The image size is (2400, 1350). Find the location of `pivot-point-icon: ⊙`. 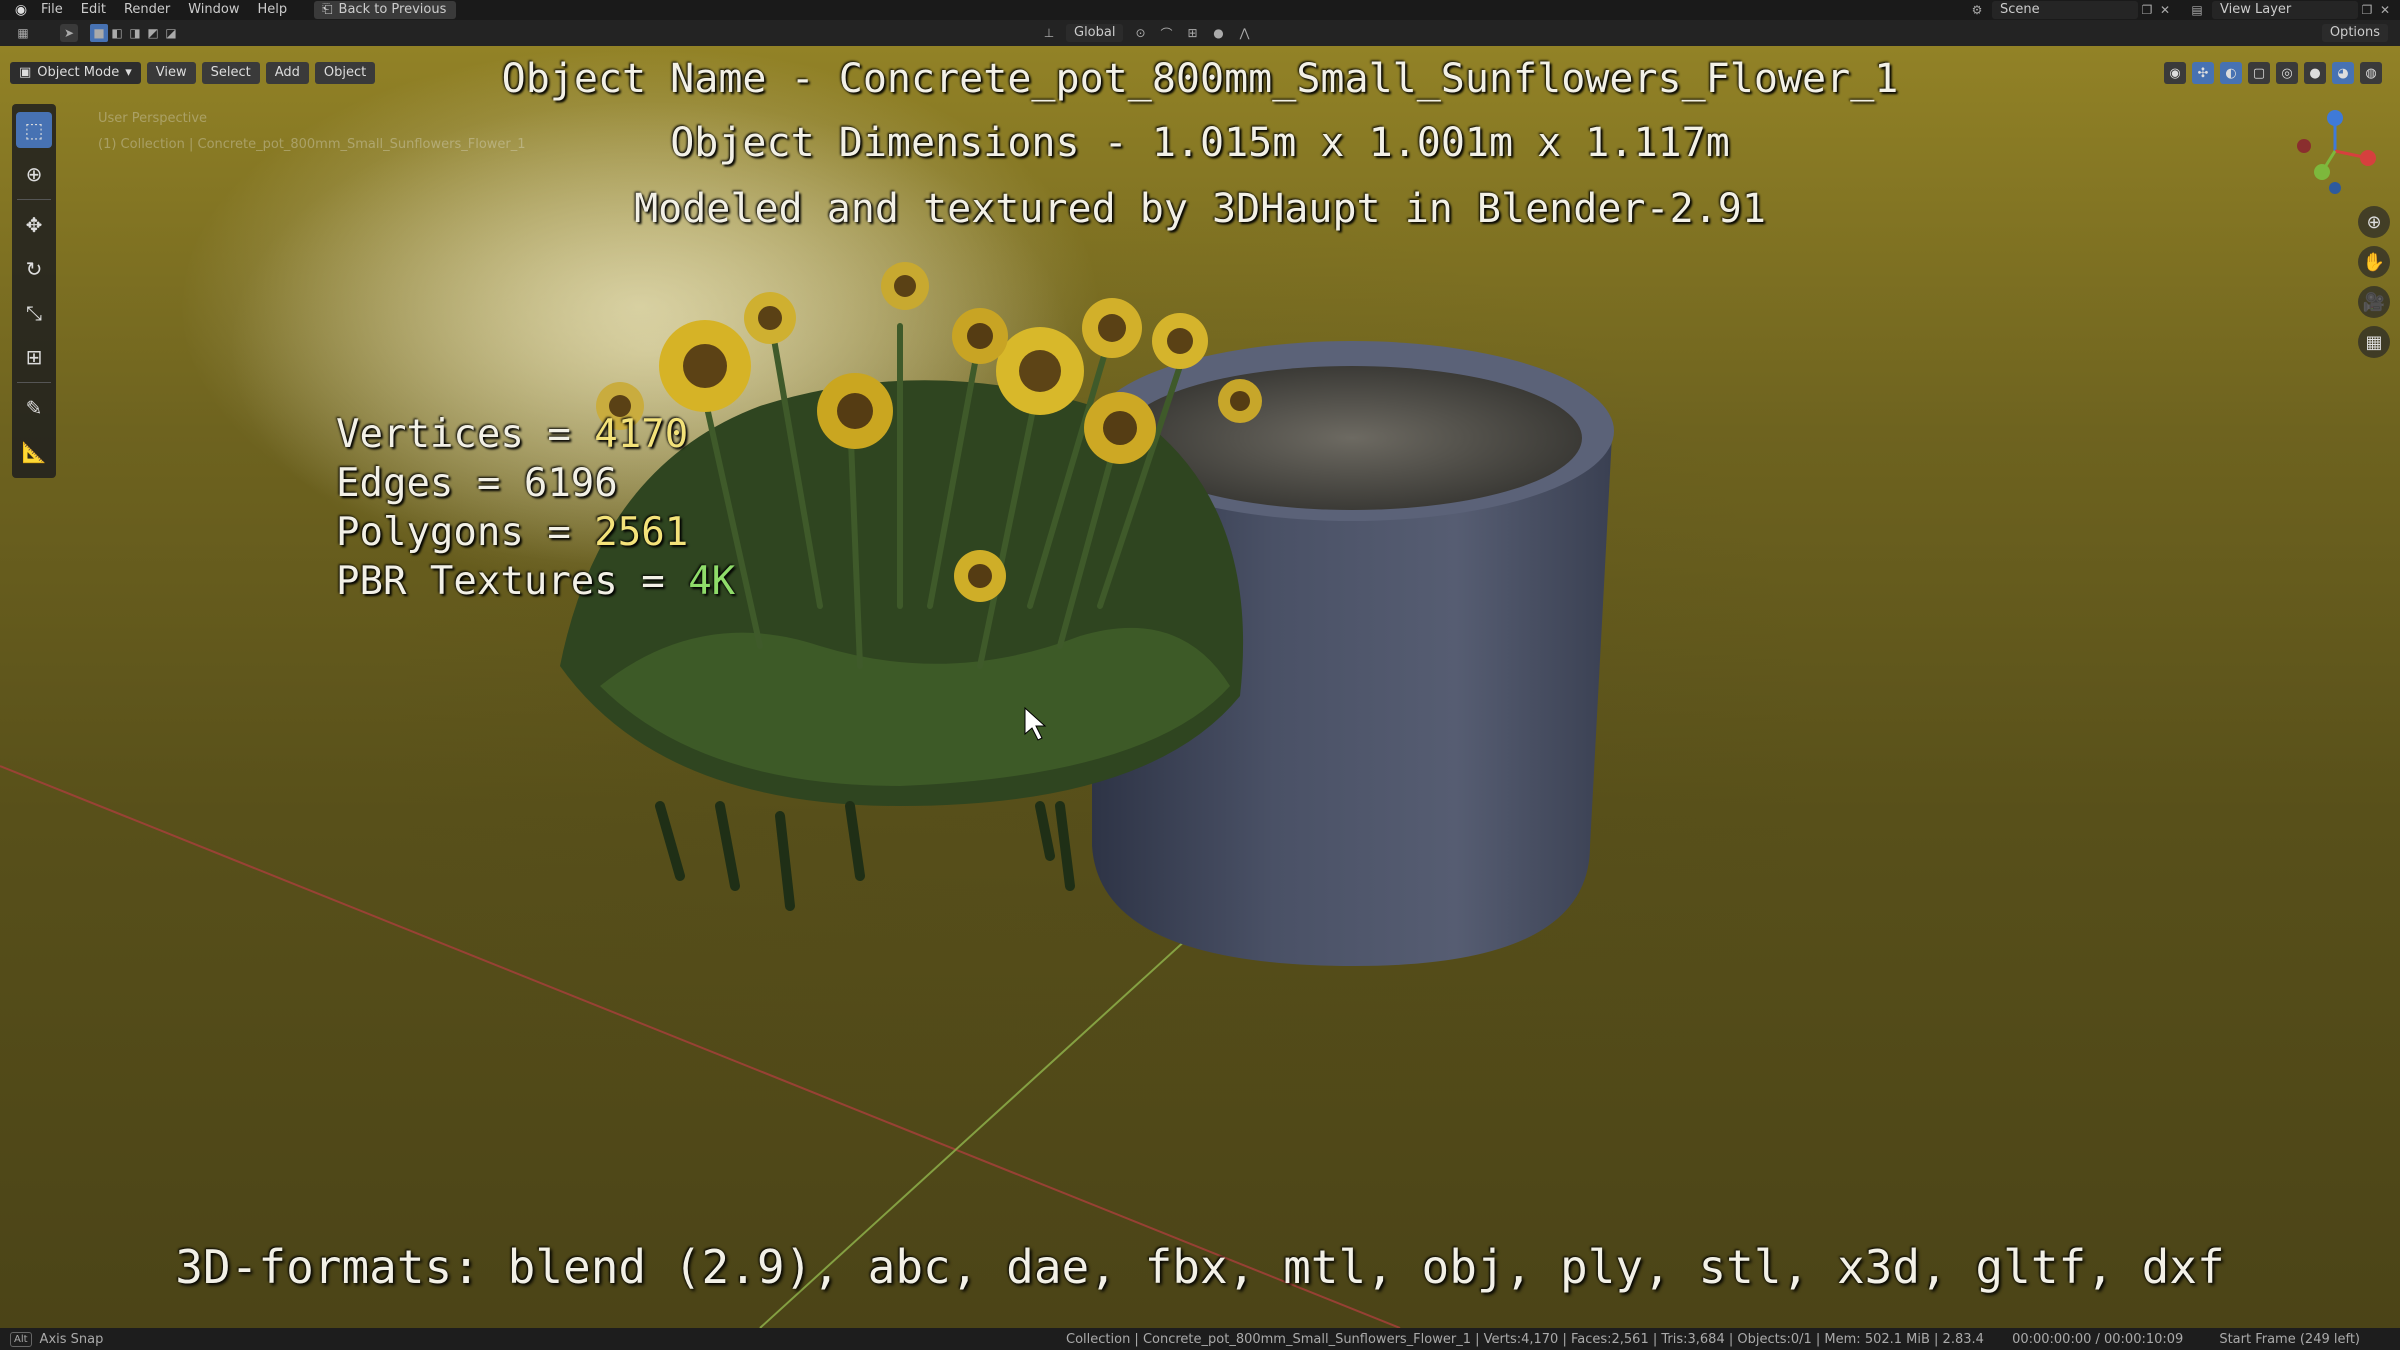

pivot-point-icon: ⊙ is located at coordinates (1140, 33).